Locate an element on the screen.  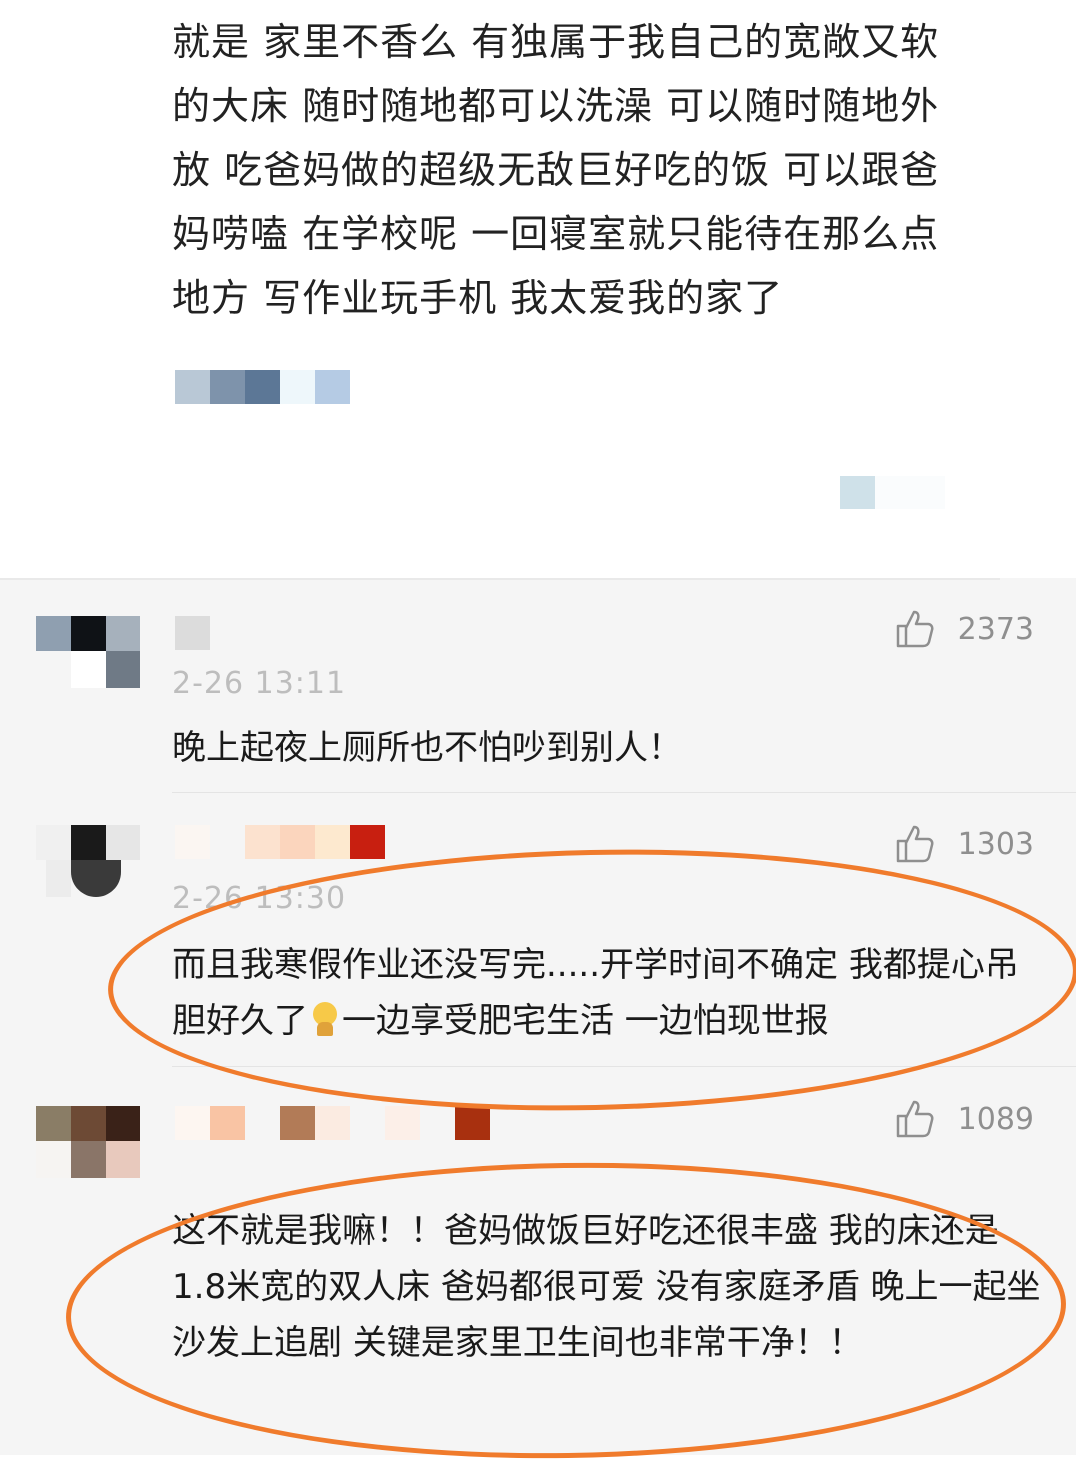
post-line: 妈唠嗑 在学校呢 一回寝室就只能待在那么点 is located at coordinates (556, 234).